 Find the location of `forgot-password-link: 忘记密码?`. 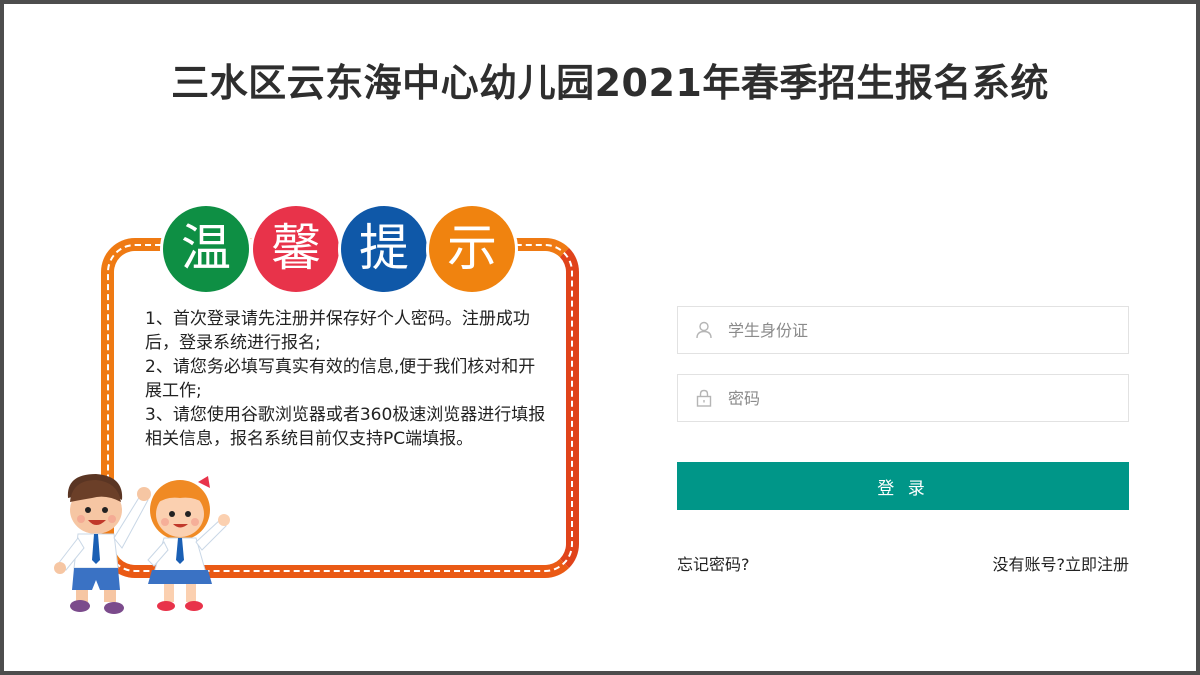

forgot-password-link: 忘记密码? is located at coordinates (713, 563).